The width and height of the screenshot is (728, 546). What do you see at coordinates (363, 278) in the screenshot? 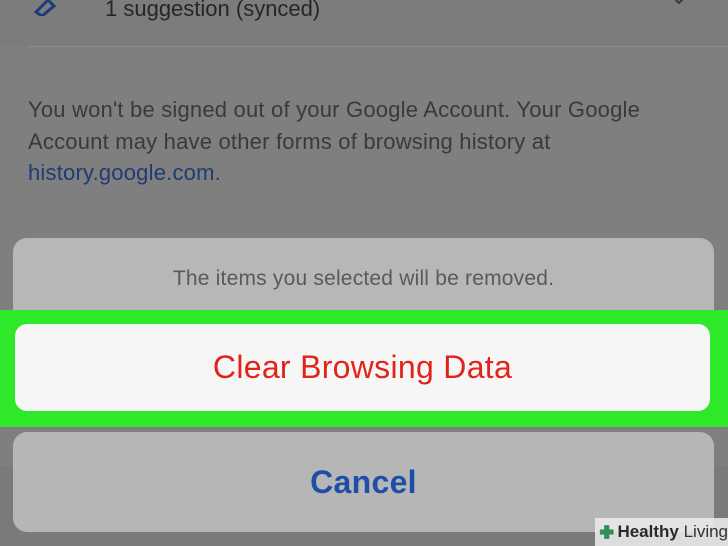
I see `action-sheet-message: The items you selected will be removed.` at bounding box center [363, 278].